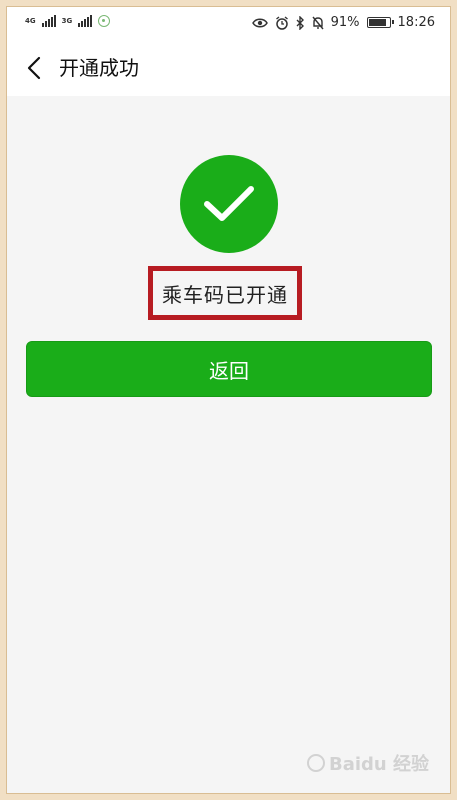 The height and width of the screenshot is (800, 457). I want to click on network-type-1: 4G, so click(30, 20).